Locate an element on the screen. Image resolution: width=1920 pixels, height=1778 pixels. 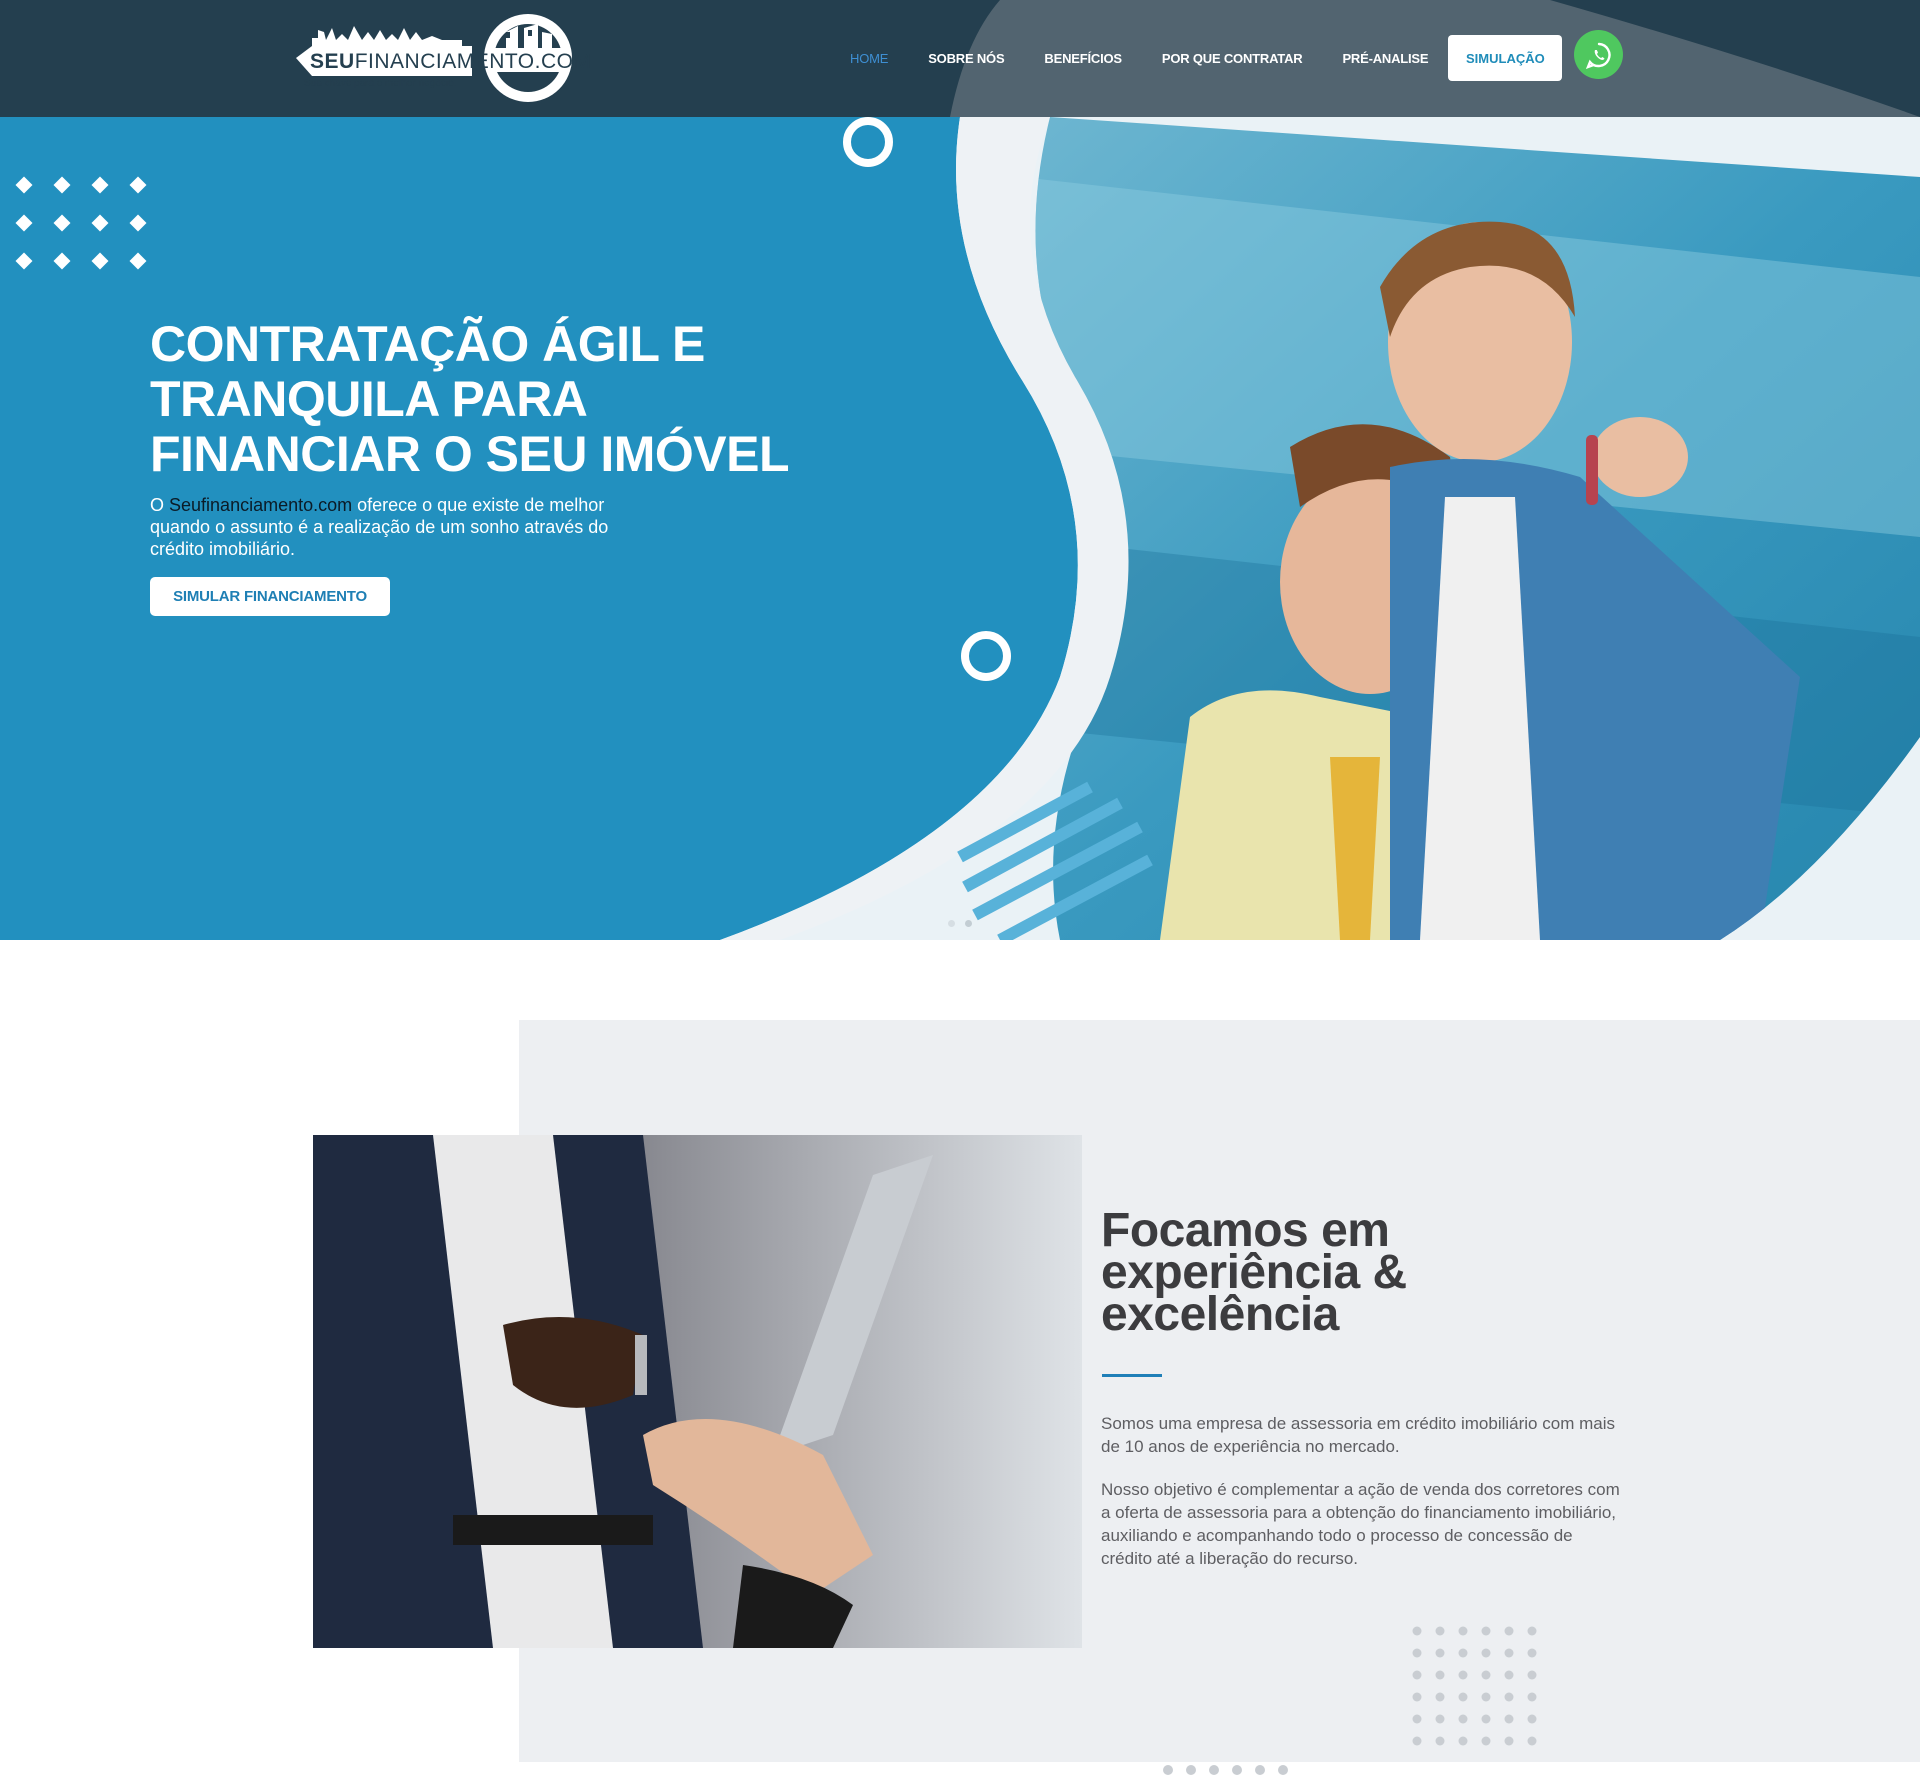
whatsapp-button is located at coordinates (1598, 54).